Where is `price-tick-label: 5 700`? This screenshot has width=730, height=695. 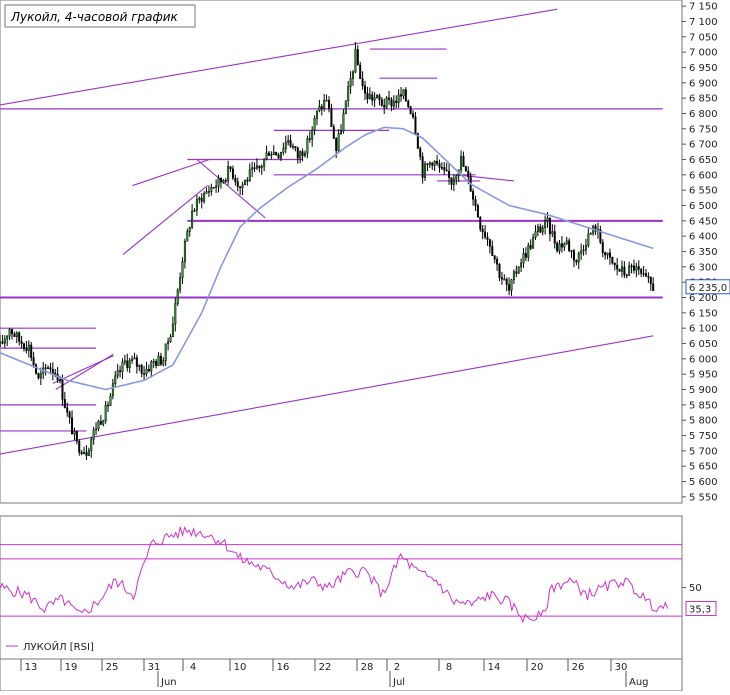 price-tick-label: 5 700 is located at coordinates (703, 451).